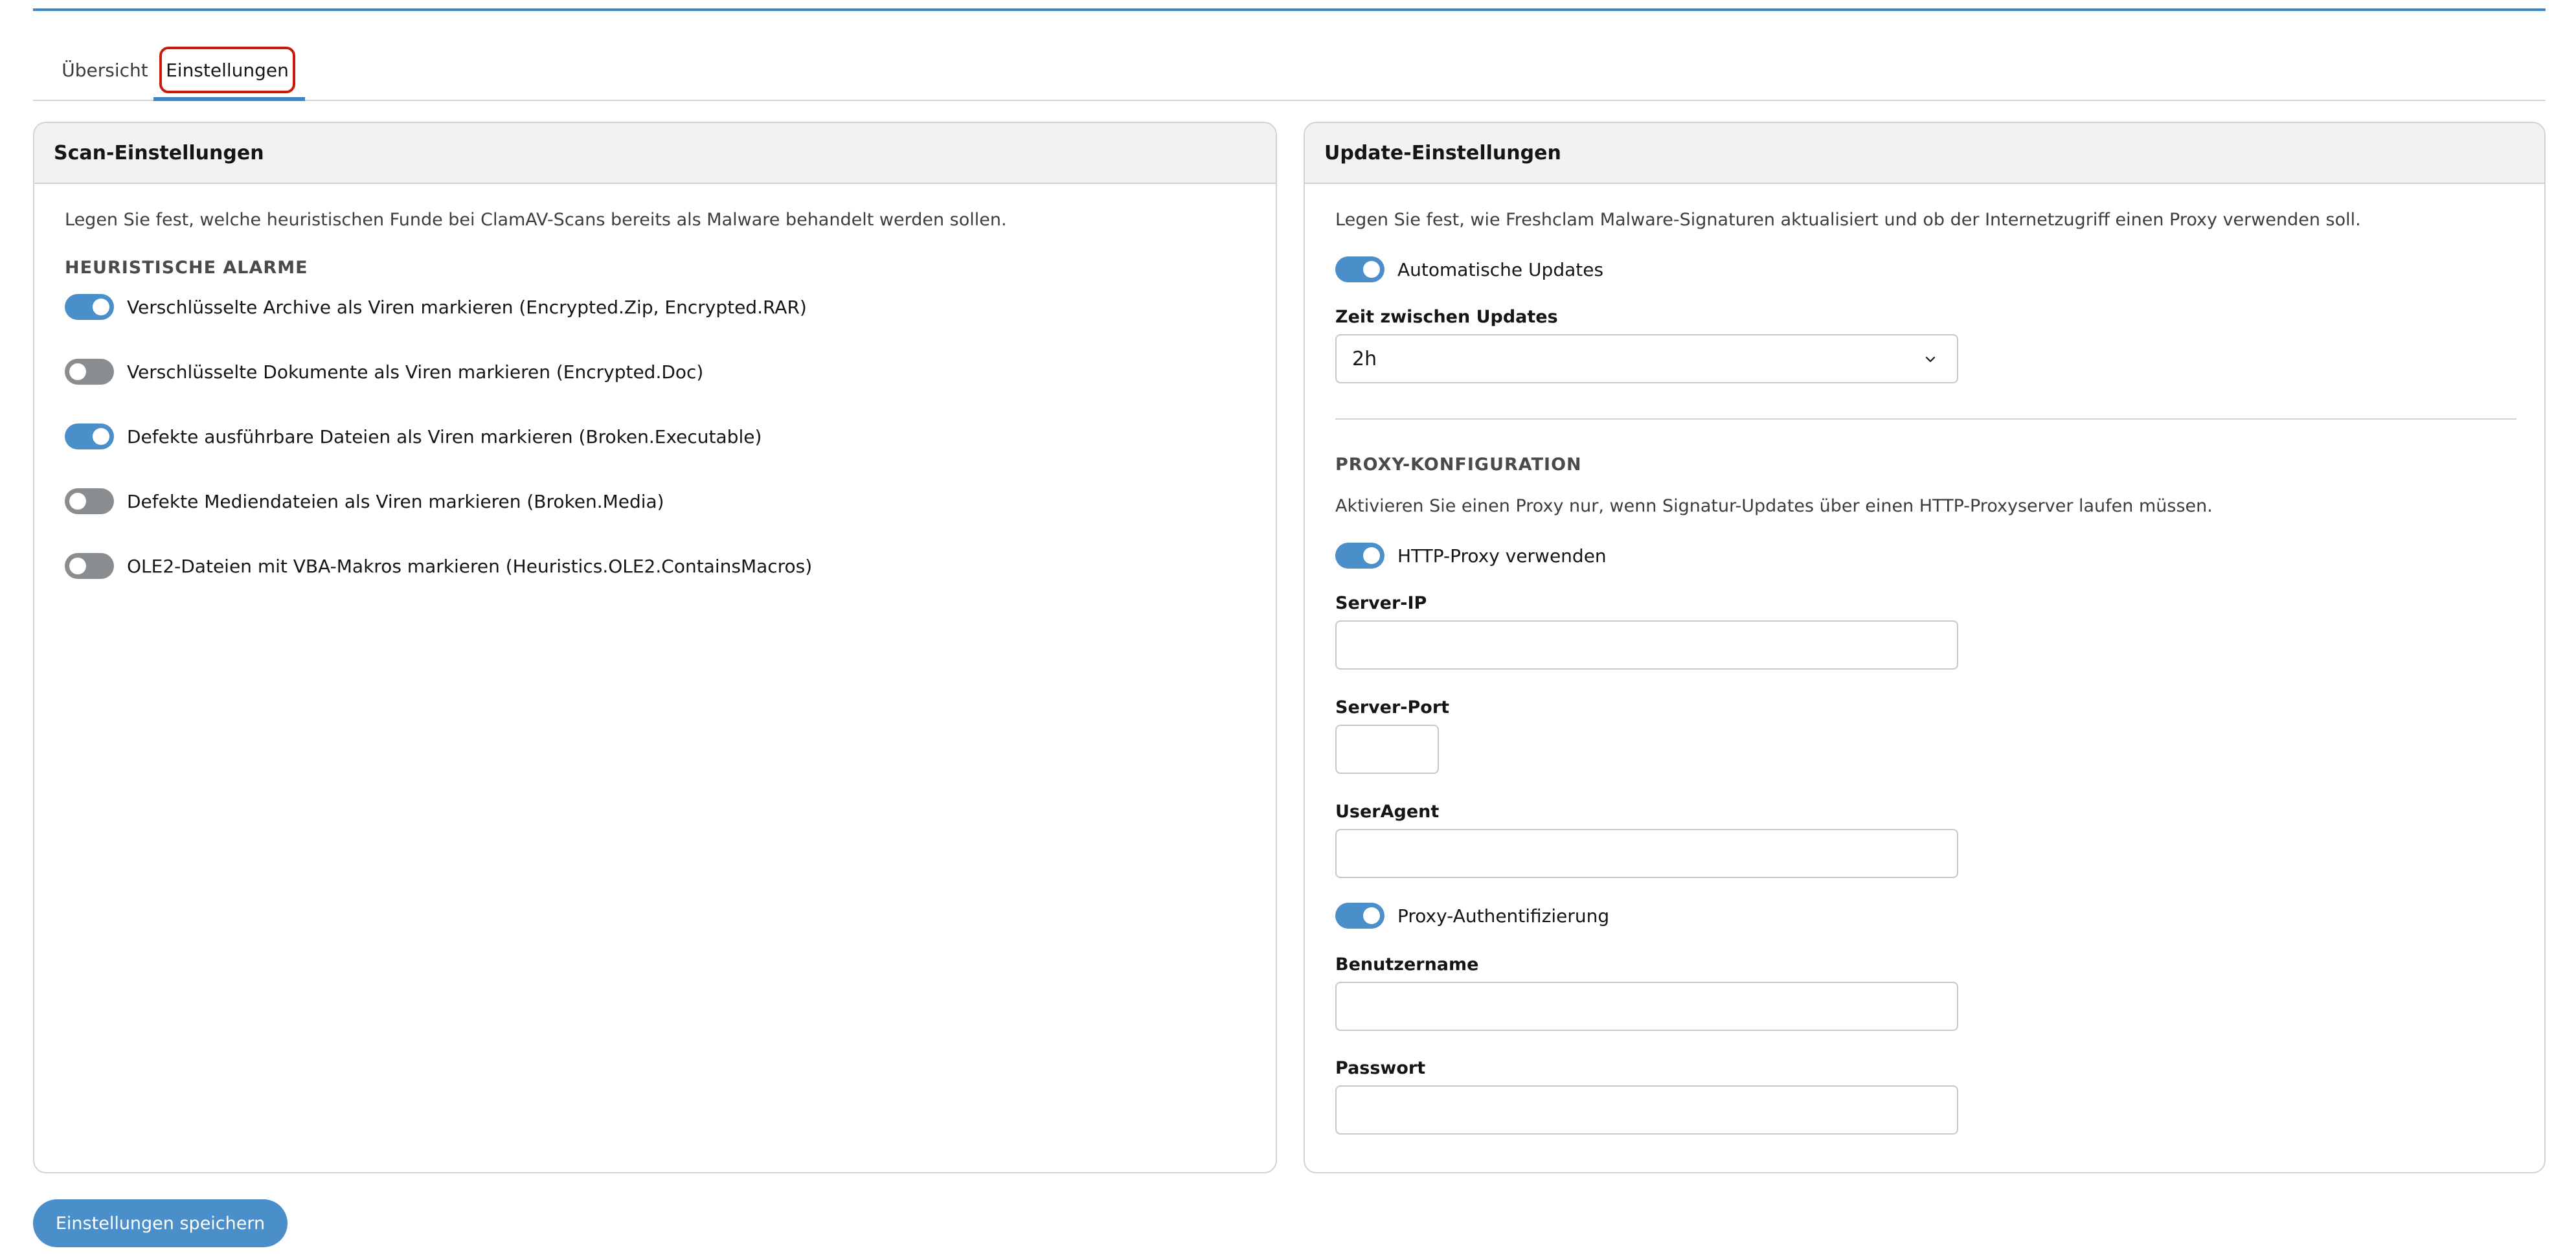  I want to click on chevron-down-icon, so click(1930, 359).